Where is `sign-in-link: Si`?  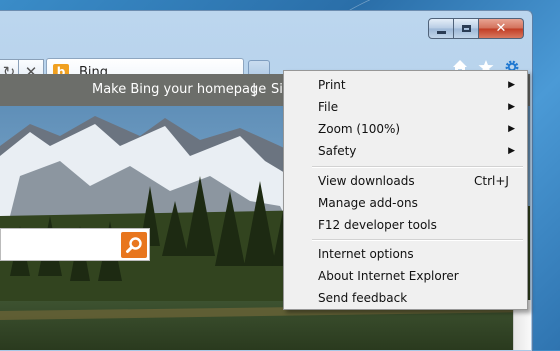
sign-in-link: Si is located at coordinates (277, 89).